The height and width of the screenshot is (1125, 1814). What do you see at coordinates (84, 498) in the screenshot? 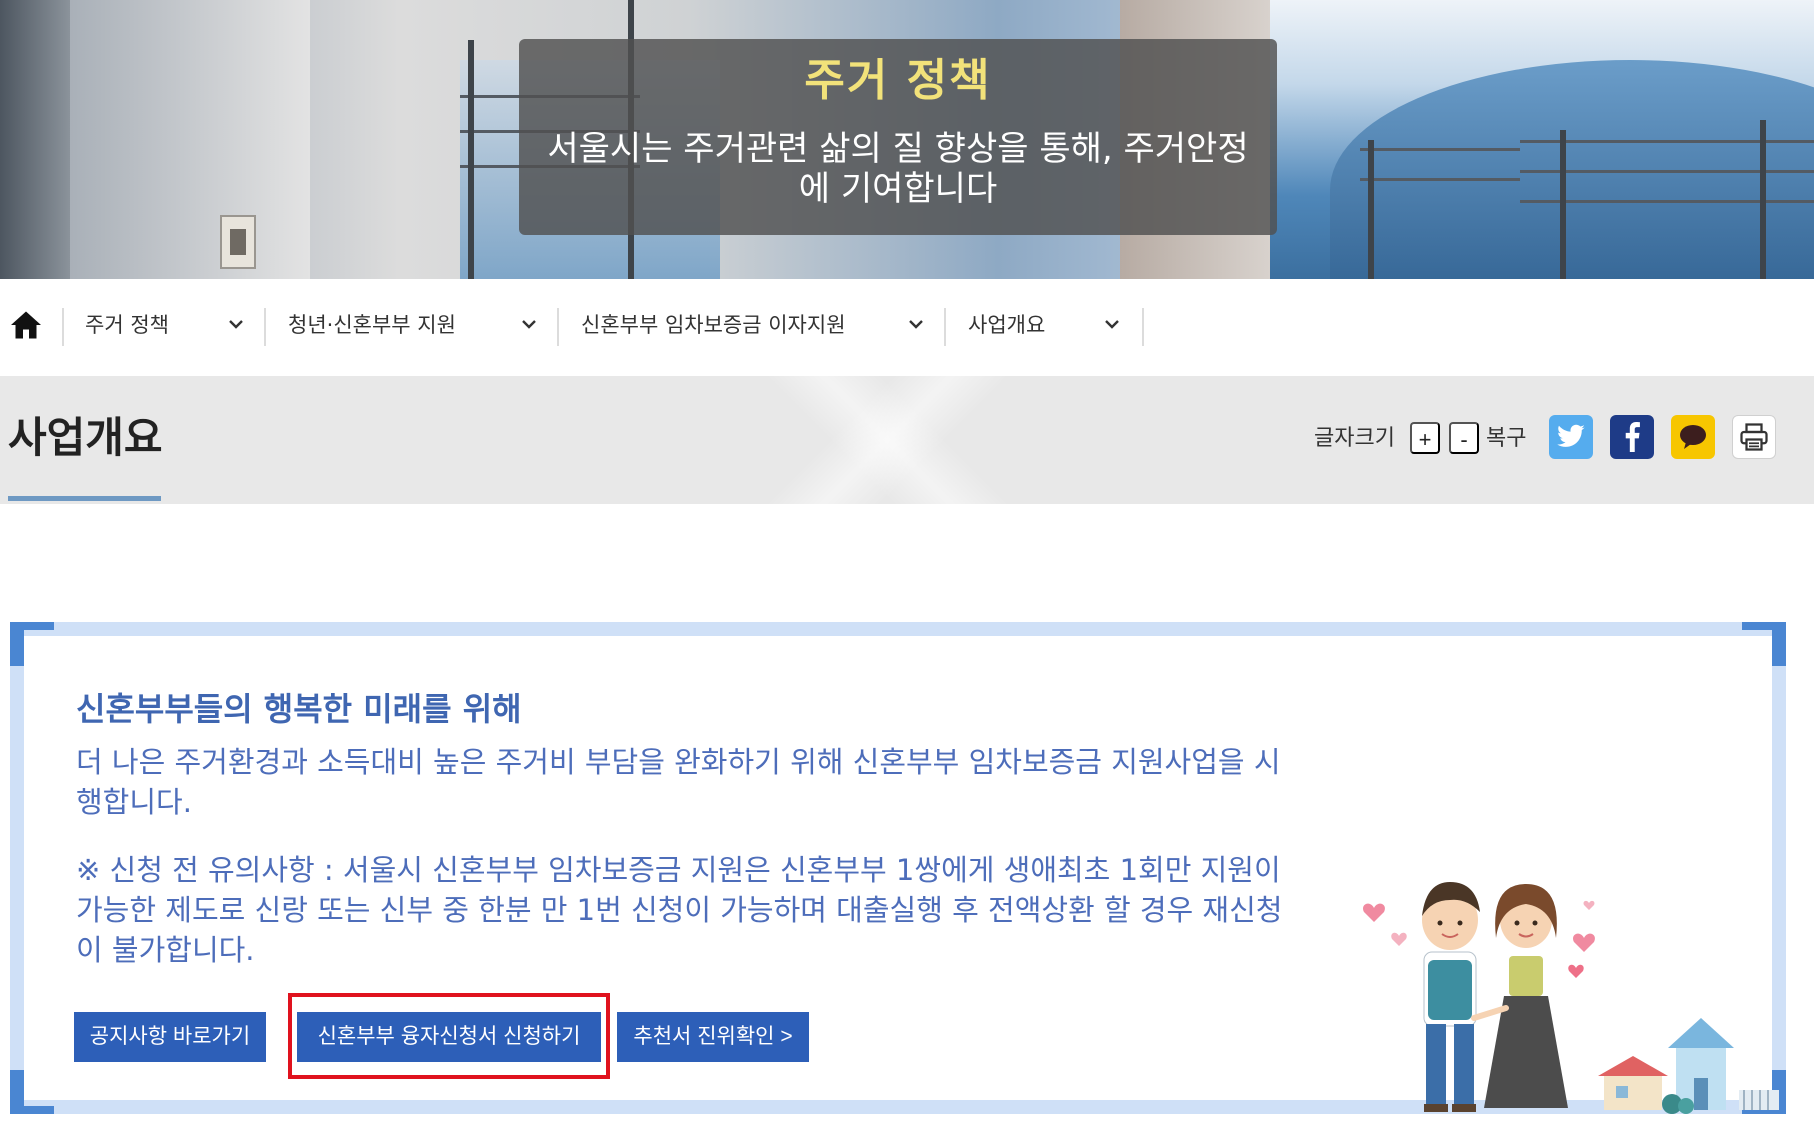
I see `title-underline` at bounding box center [84, 498].